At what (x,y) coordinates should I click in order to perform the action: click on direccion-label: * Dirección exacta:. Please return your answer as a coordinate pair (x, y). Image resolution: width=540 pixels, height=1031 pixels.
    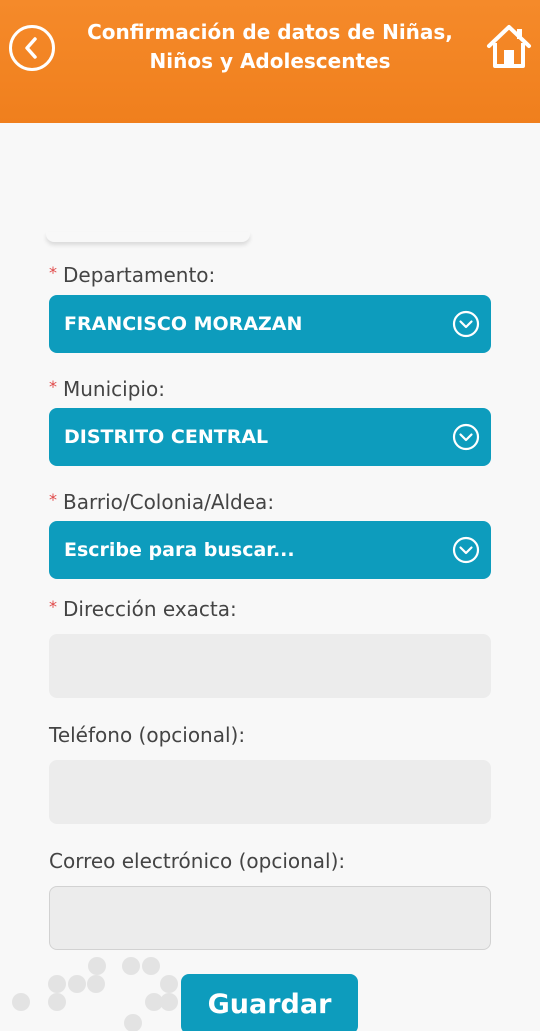
    Looking at the image, I should click on (143, 609).